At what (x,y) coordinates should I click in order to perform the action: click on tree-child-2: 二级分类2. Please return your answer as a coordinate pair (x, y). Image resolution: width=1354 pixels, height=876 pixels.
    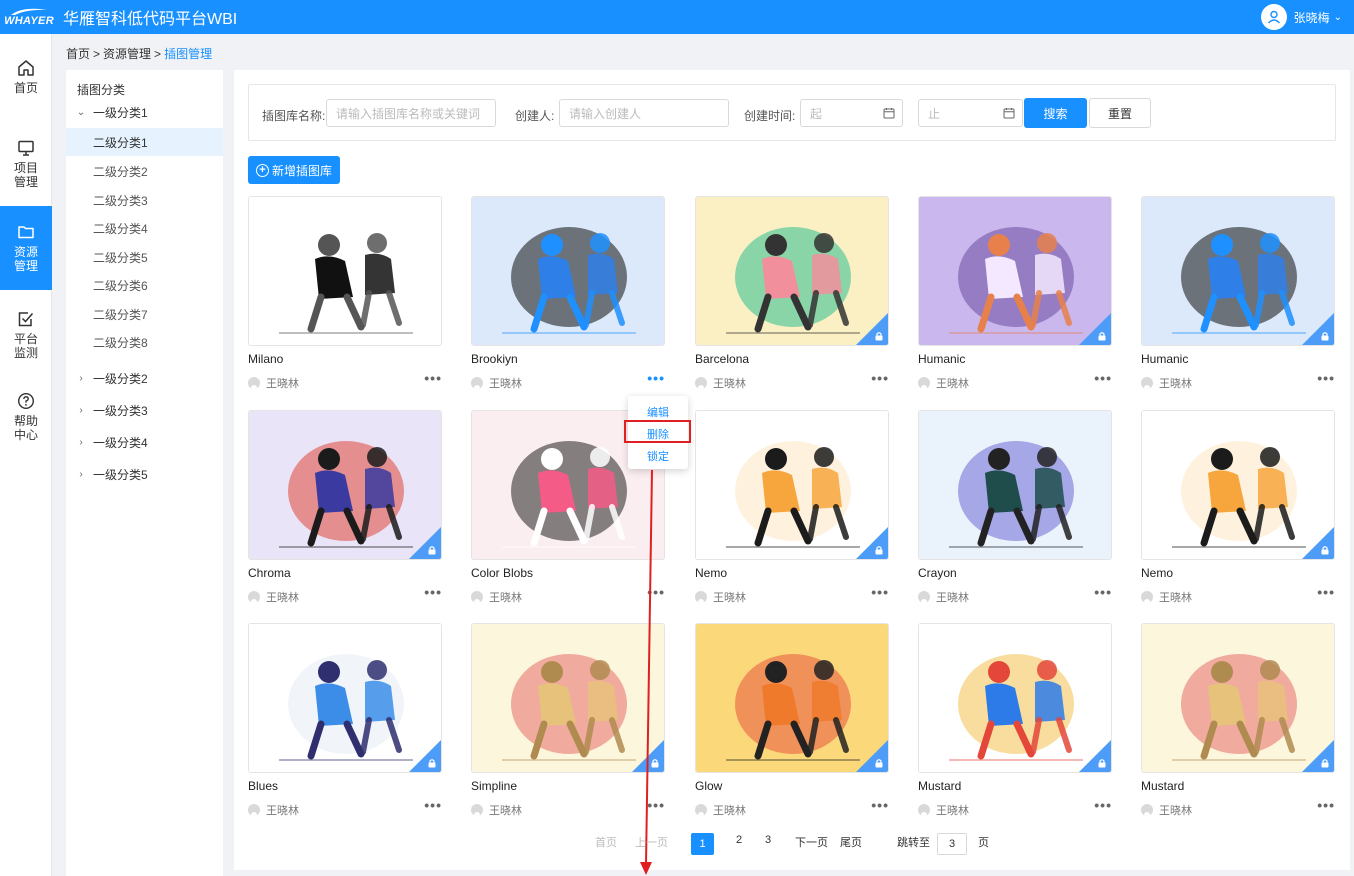
    Looking at the image, I should click on (144, 171).